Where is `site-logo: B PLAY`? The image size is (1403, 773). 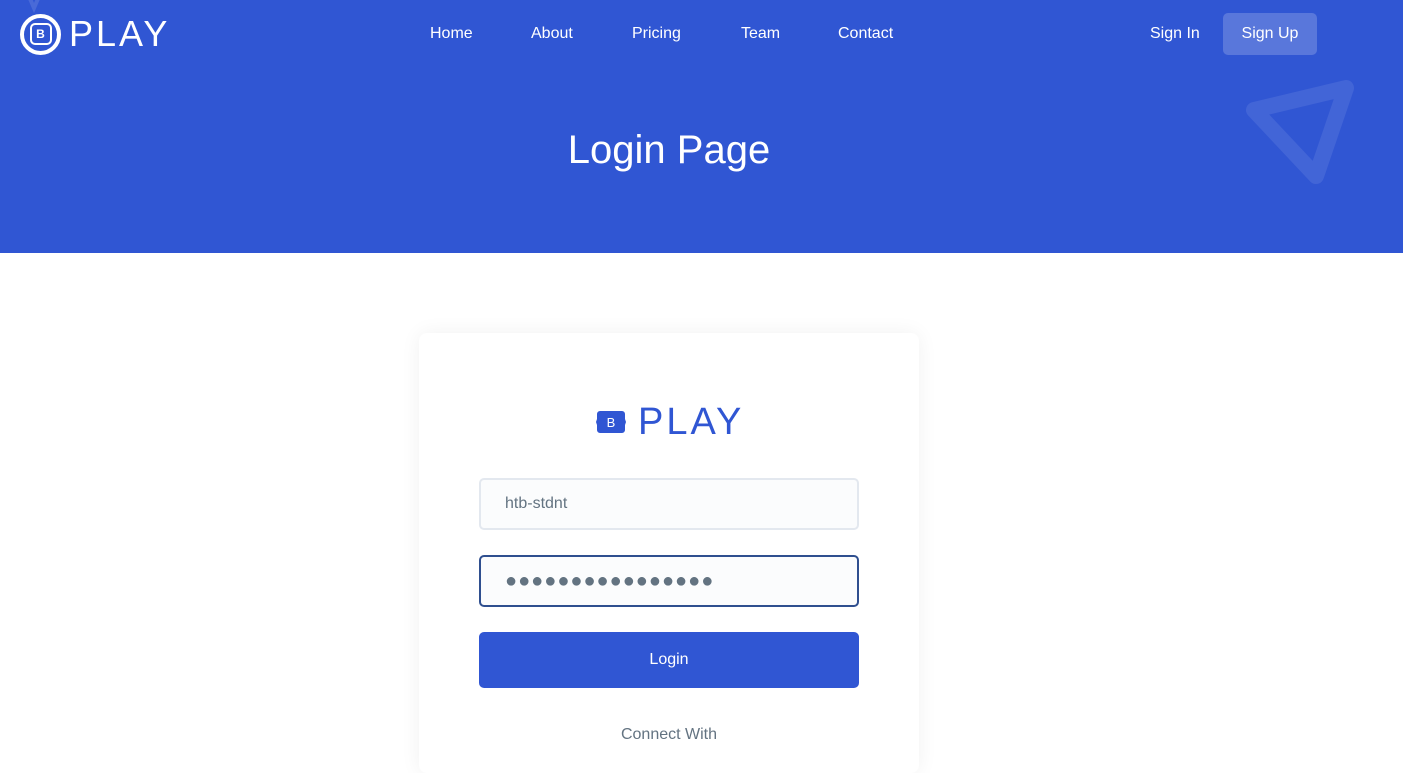
site-logo: B PLAY is located at coordinates (95, 34).